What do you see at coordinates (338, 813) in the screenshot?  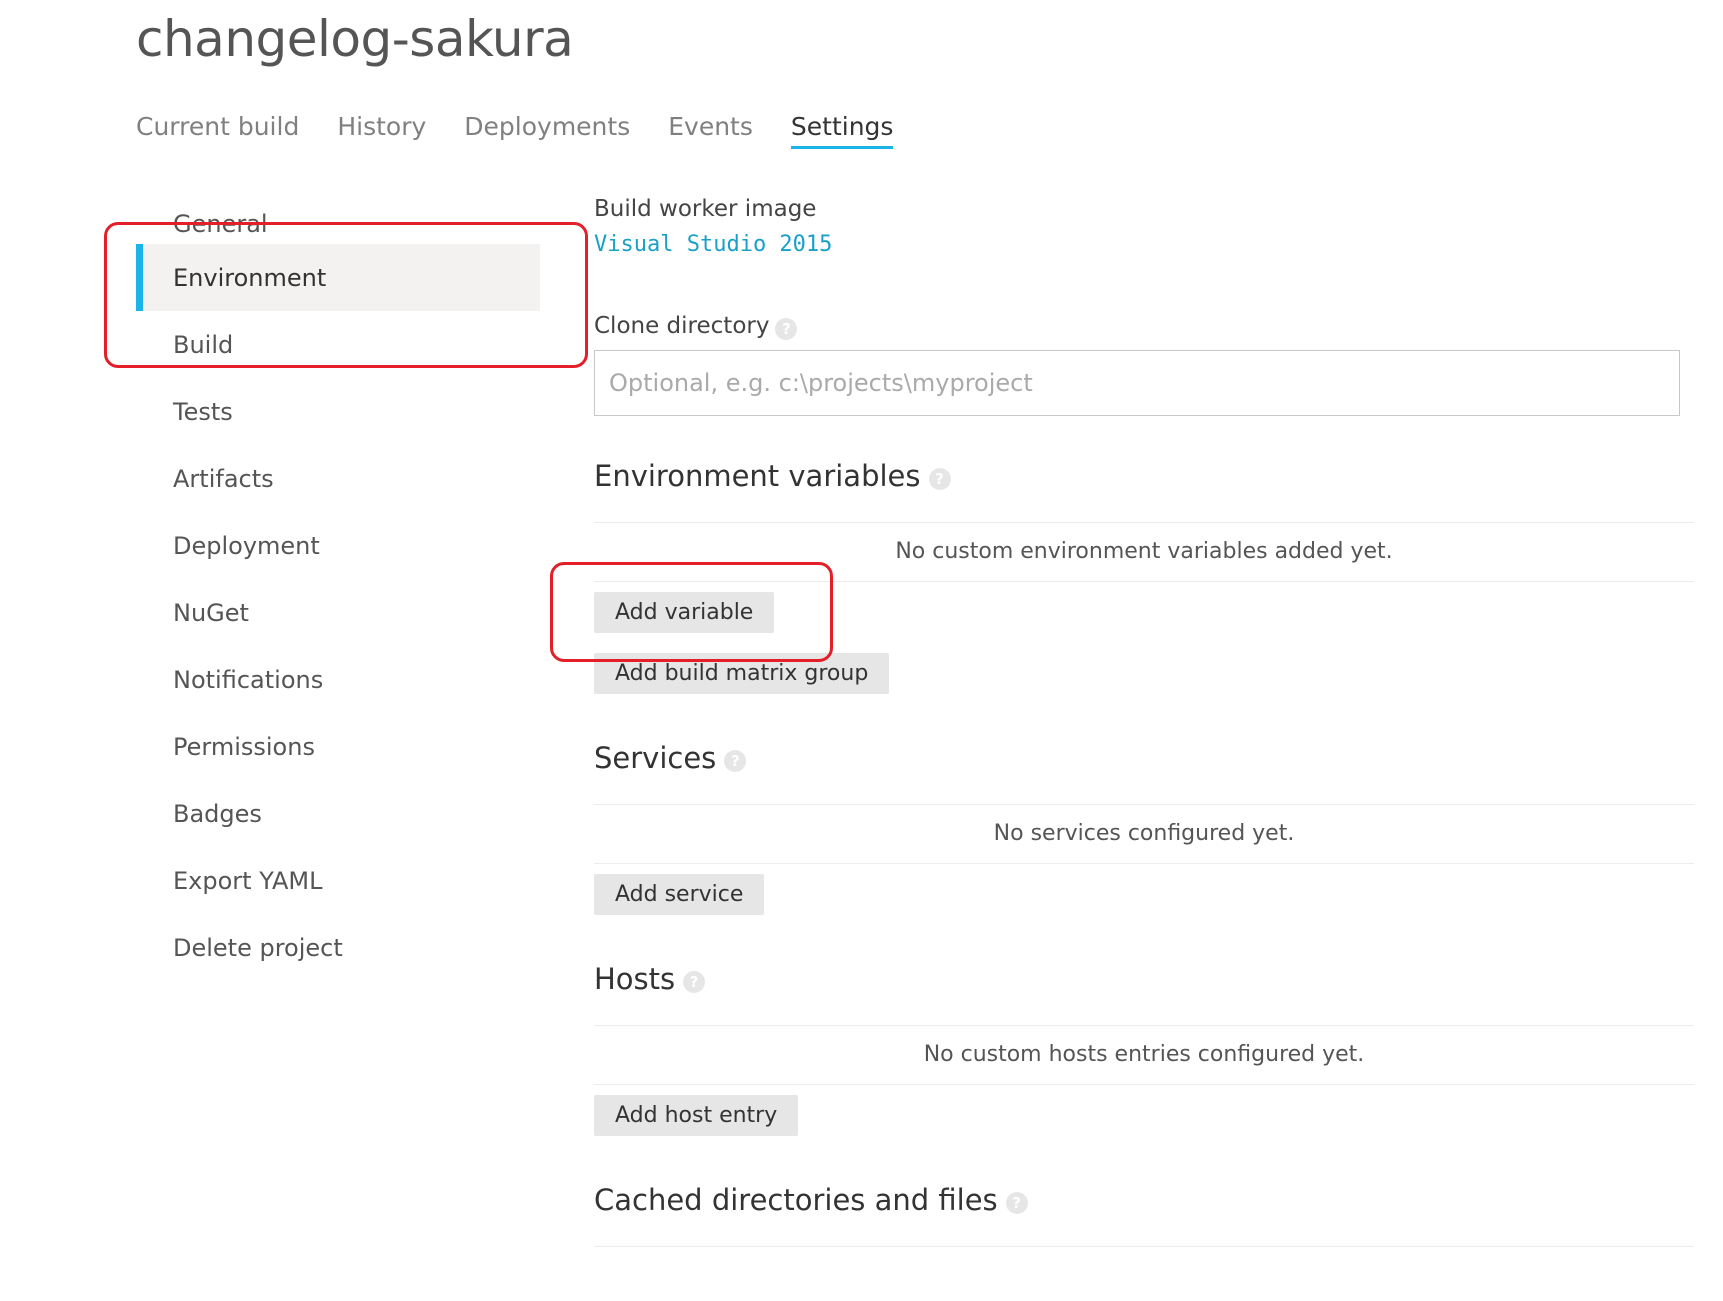 I see `sidebar-item-badges: Badges` at bounding box center [338, 813].